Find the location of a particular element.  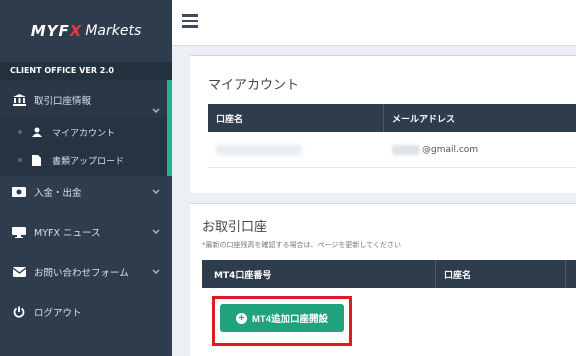

power-icon is located at coordinates (19, 312).